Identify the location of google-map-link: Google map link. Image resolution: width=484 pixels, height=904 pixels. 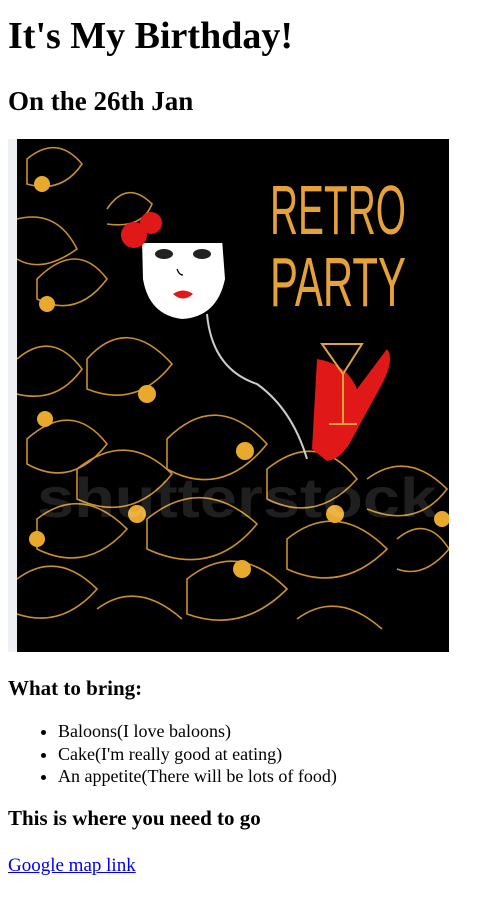
(72, 866).